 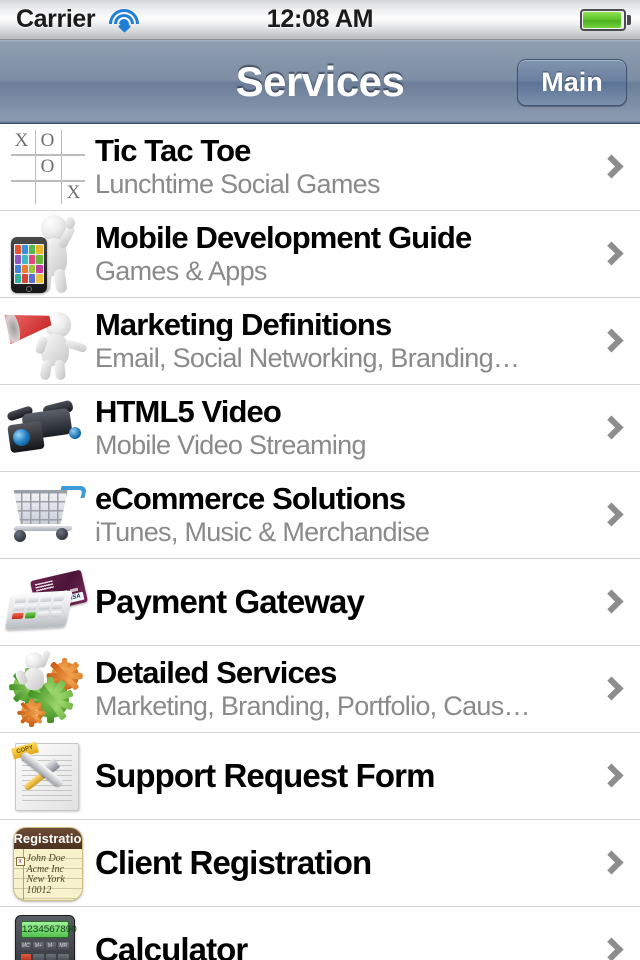 I want to click on table-row: HTML5 Video Mobile Video Streaming, so click(x=320, y=428).